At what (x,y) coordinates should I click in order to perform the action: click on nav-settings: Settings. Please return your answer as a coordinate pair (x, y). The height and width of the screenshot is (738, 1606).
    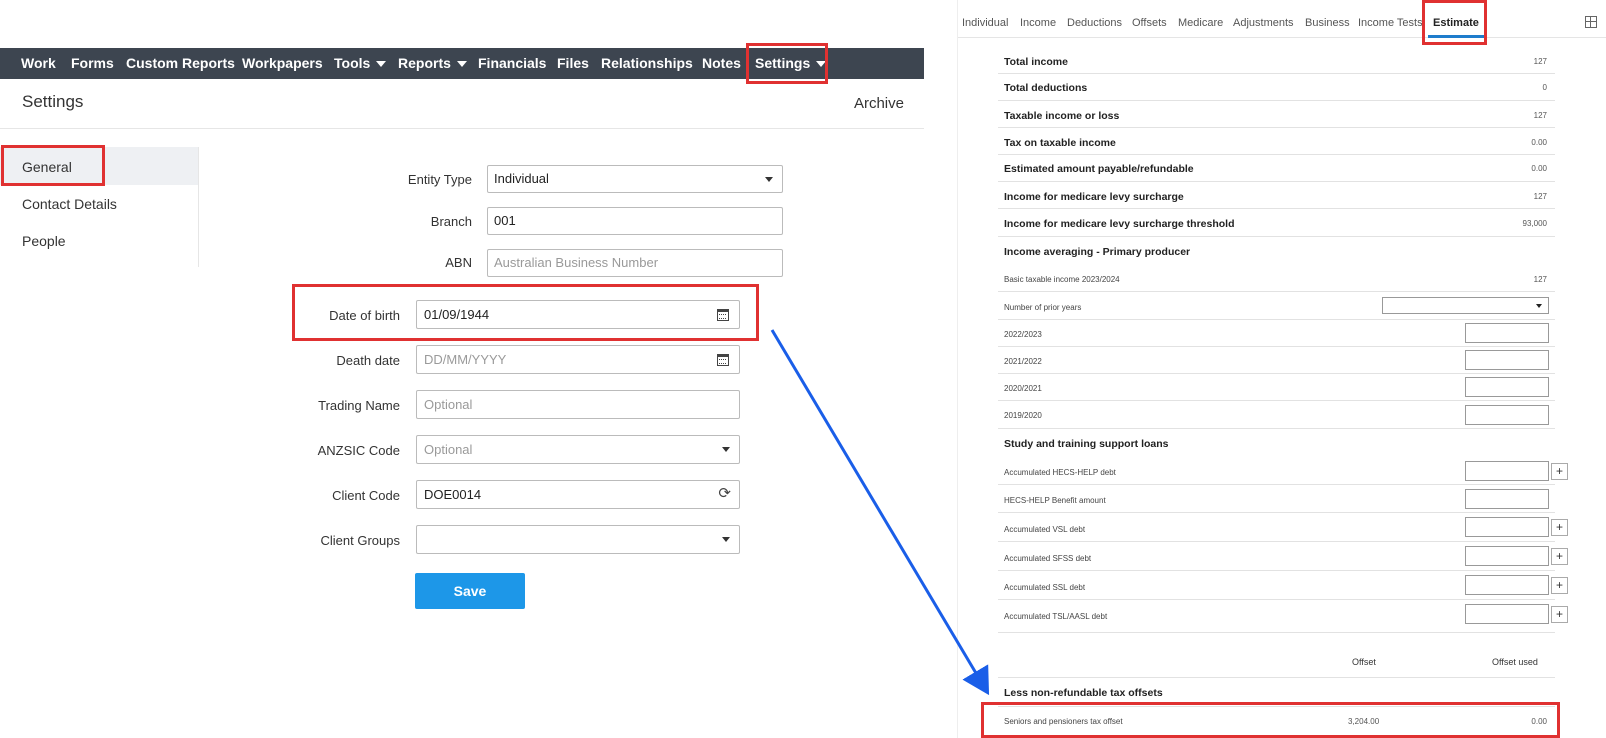
    Looking at the image, I should click on (791, 63).